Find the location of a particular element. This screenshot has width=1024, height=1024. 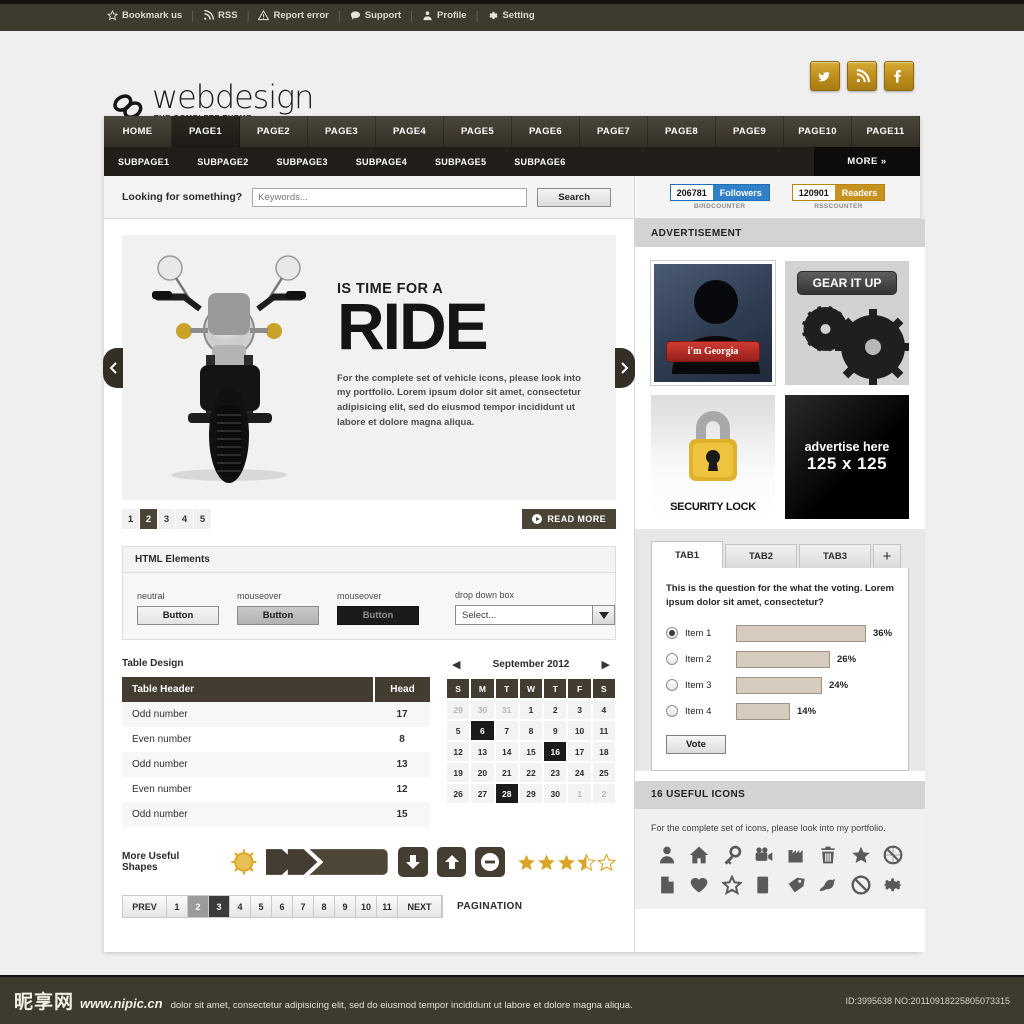

topbar-item-profile: Profile is located at coordinates (444, 15).